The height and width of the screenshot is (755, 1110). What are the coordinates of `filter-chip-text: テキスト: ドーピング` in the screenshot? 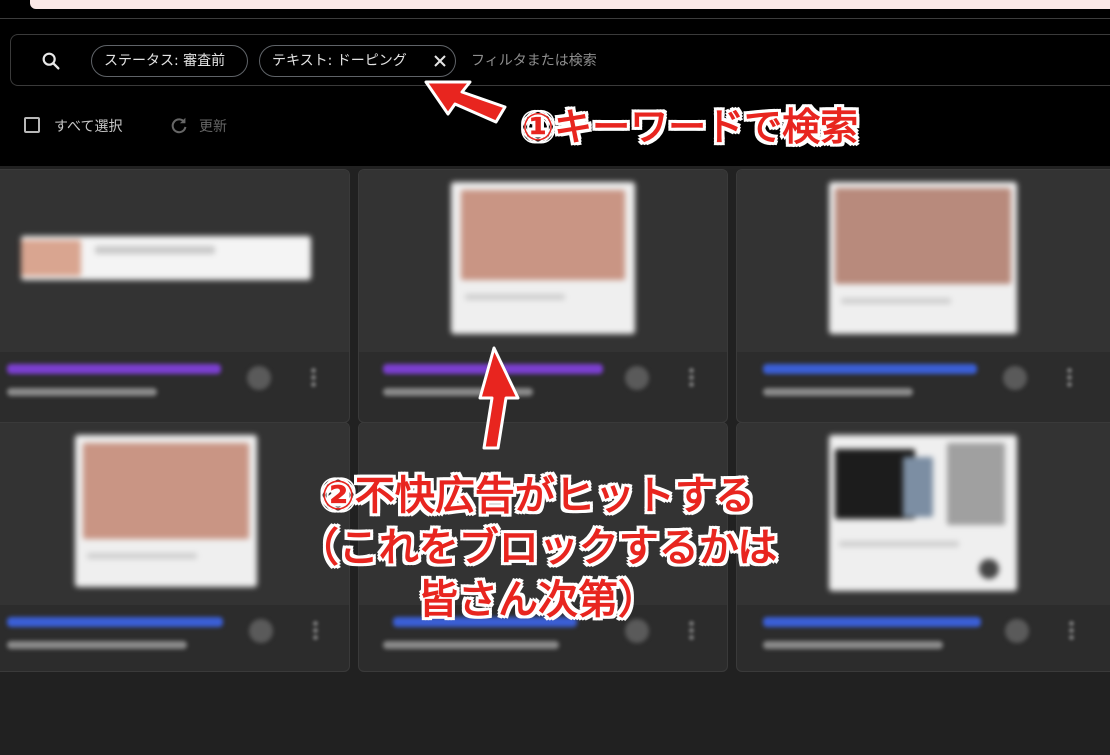 It's located at (357, 61).